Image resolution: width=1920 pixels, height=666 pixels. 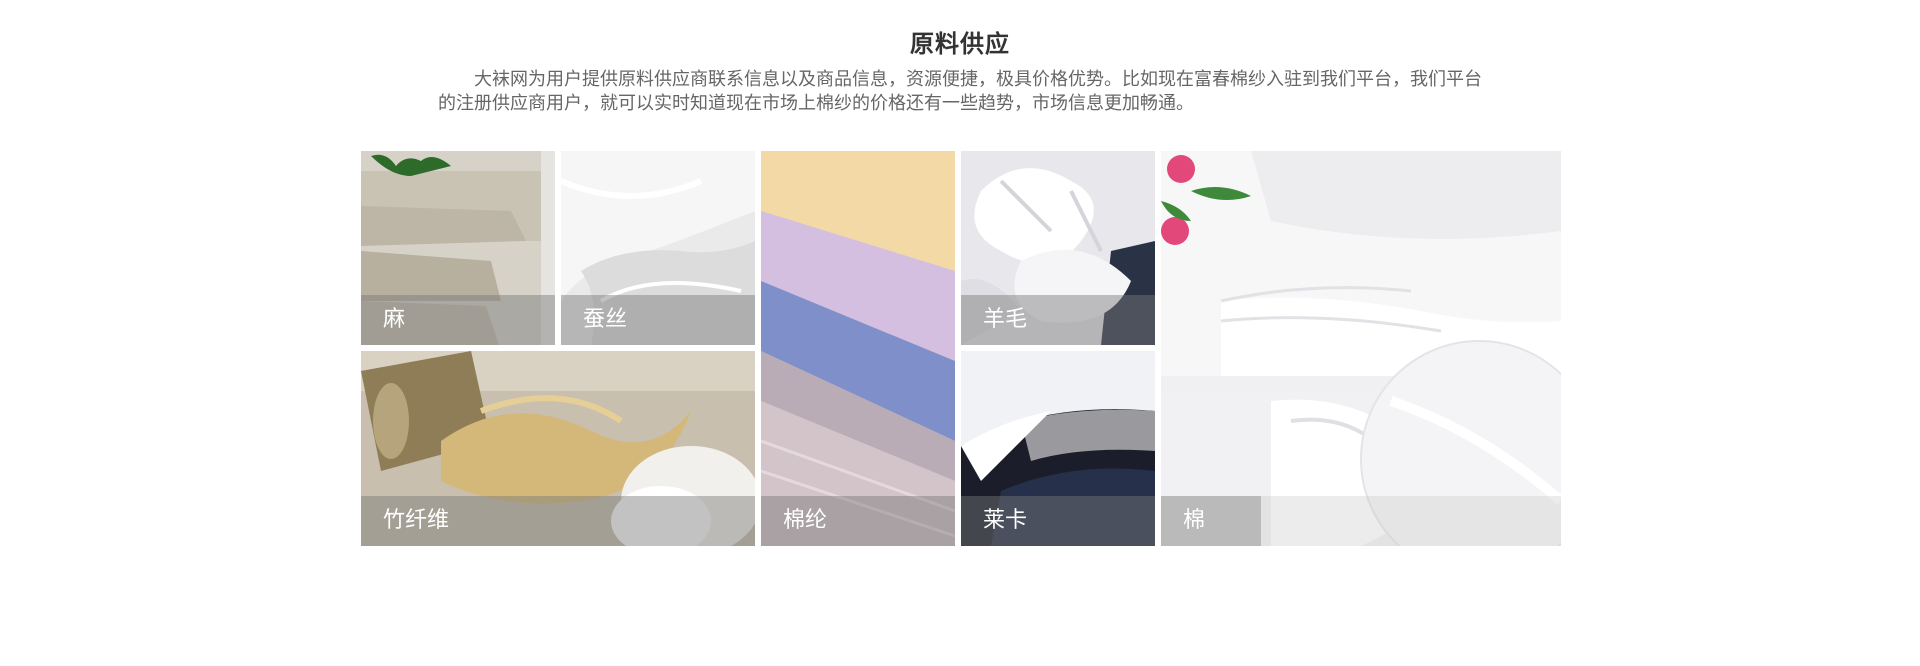 What do you see at coordinates (458, 248) in the screenshot?
I see `material-tile-ma: 麻` at bounding box center [458, 248].